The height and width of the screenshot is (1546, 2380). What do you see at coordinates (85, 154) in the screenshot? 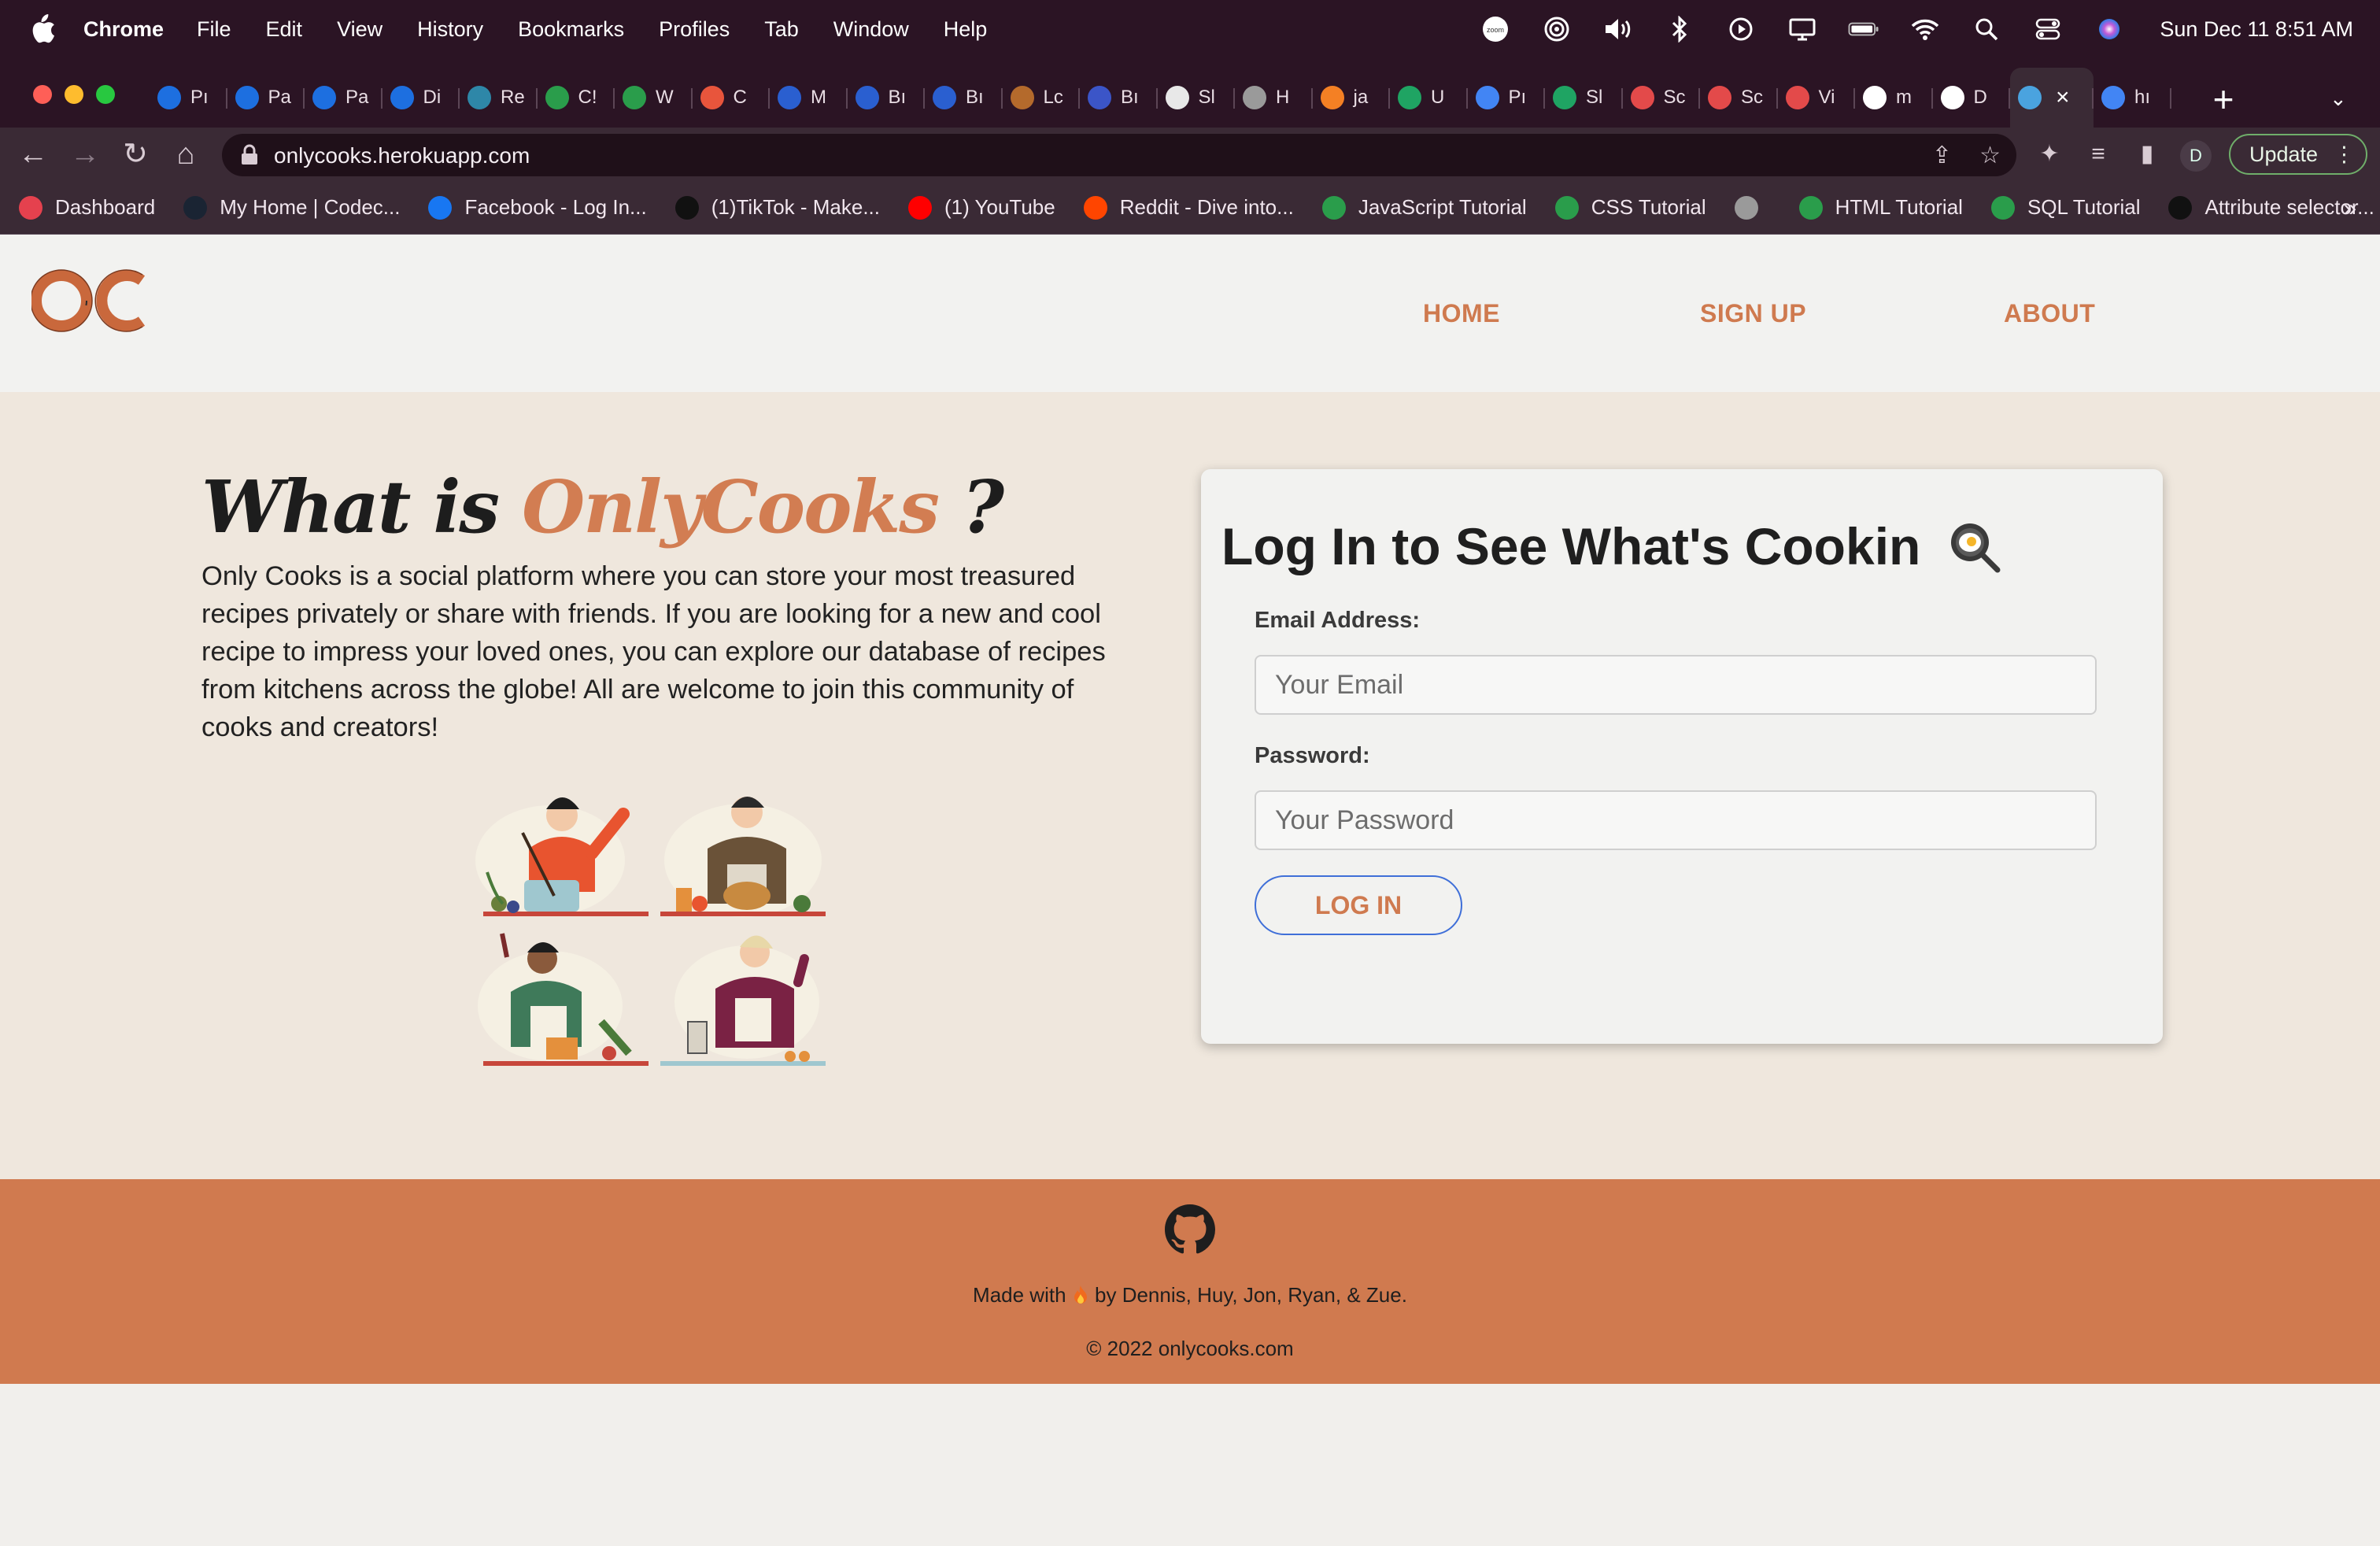
I see `forward-button: →` at bounding box center [85, 154].